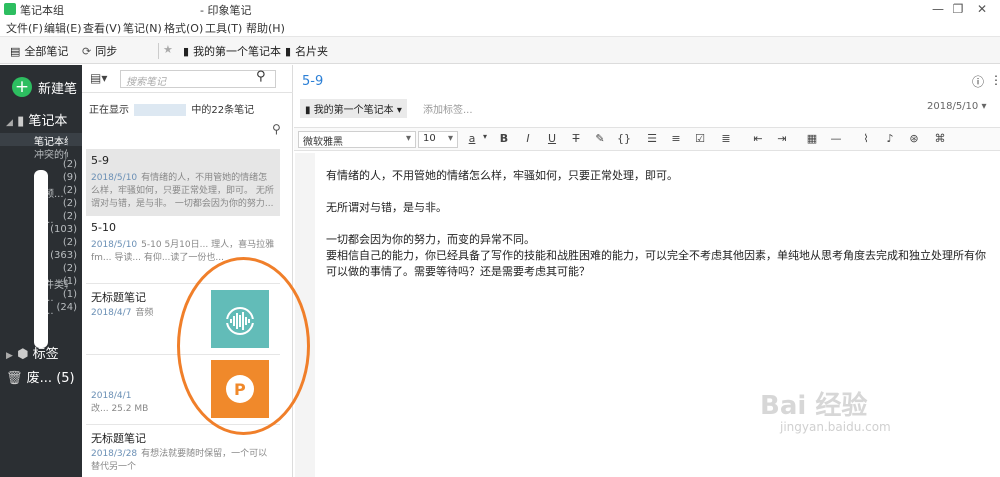 This screenshot has height=477, width=1000. I want to click on all-notes-button: ▤ 全部笔记, so click(39, 51).